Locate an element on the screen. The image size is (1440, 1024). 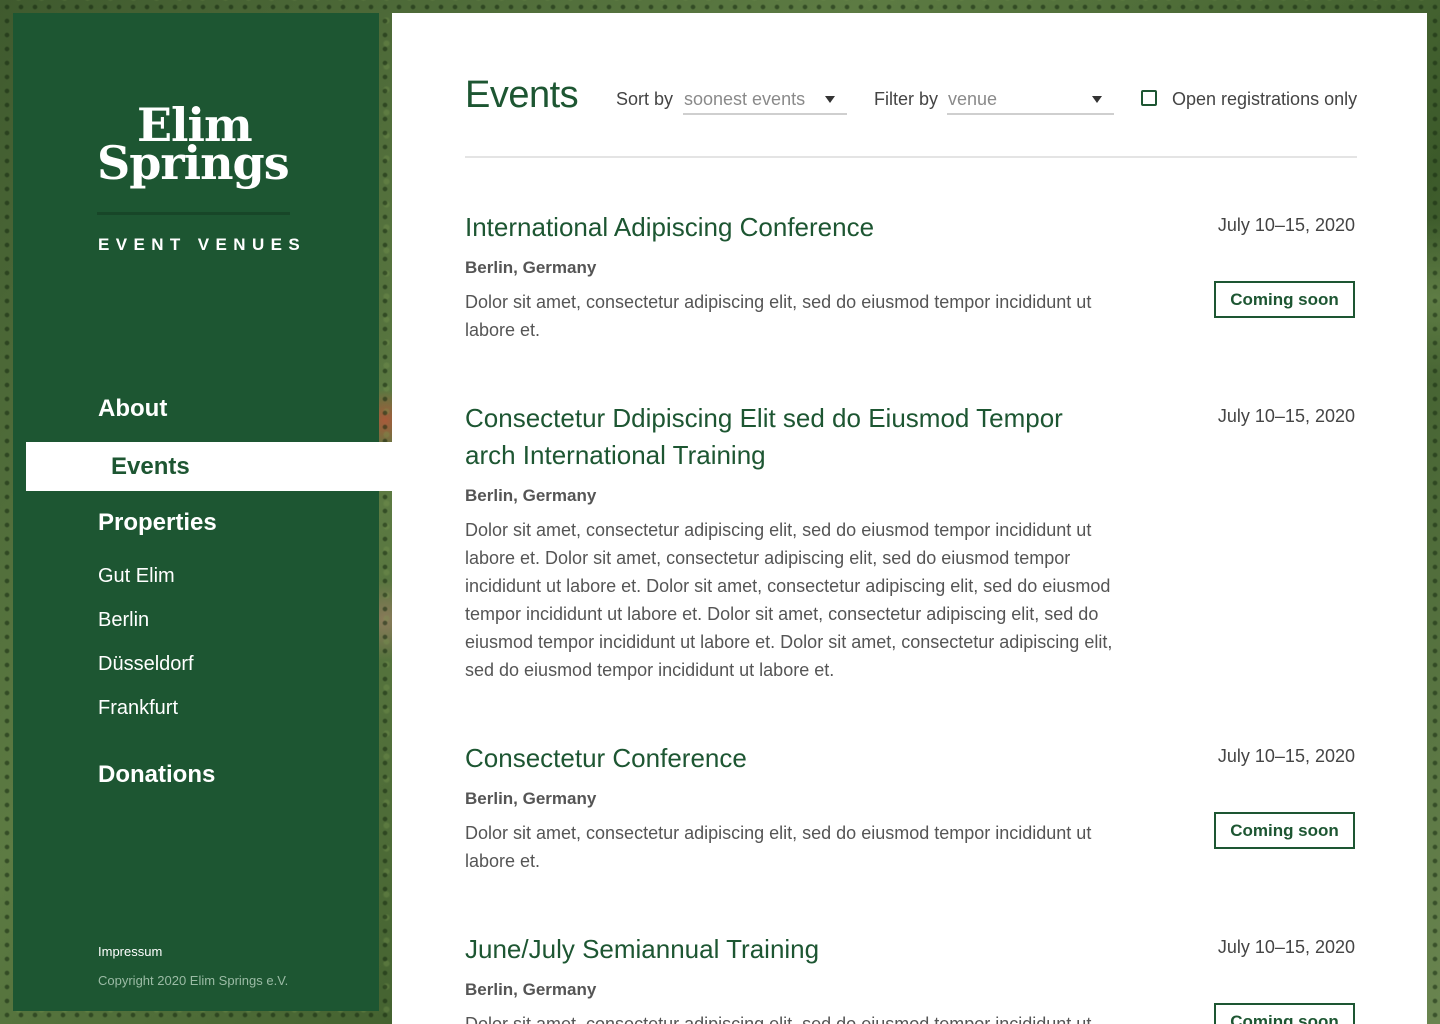
open-registrations-label: Open registrations only is located at coordinates (1264, 99).